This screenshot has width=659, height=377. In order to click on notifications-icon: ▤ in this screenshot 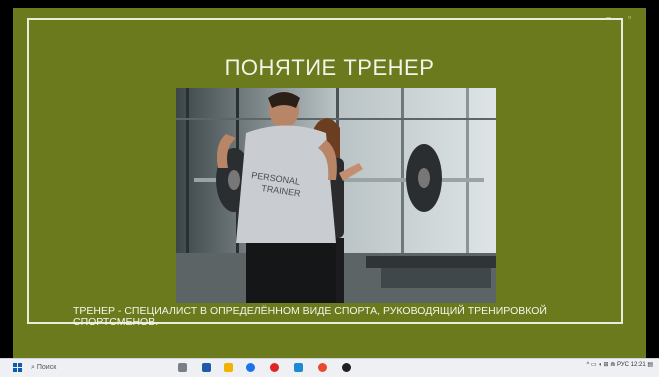, I will do `click(650, 365)`.